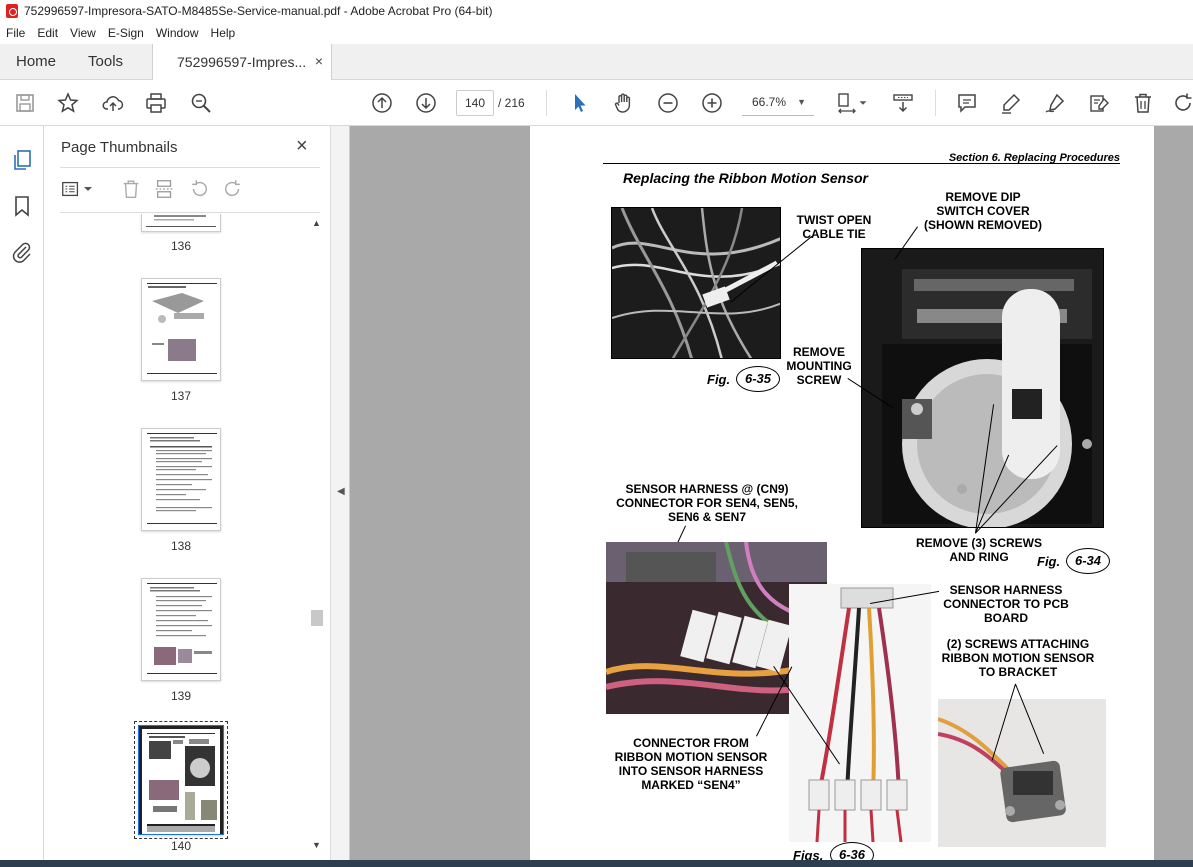 This screenshot has width=1193, height=867. Describe the element at coordinates (979, 557) in the screenshot. I see `annotation-line: AND RING` at that location.